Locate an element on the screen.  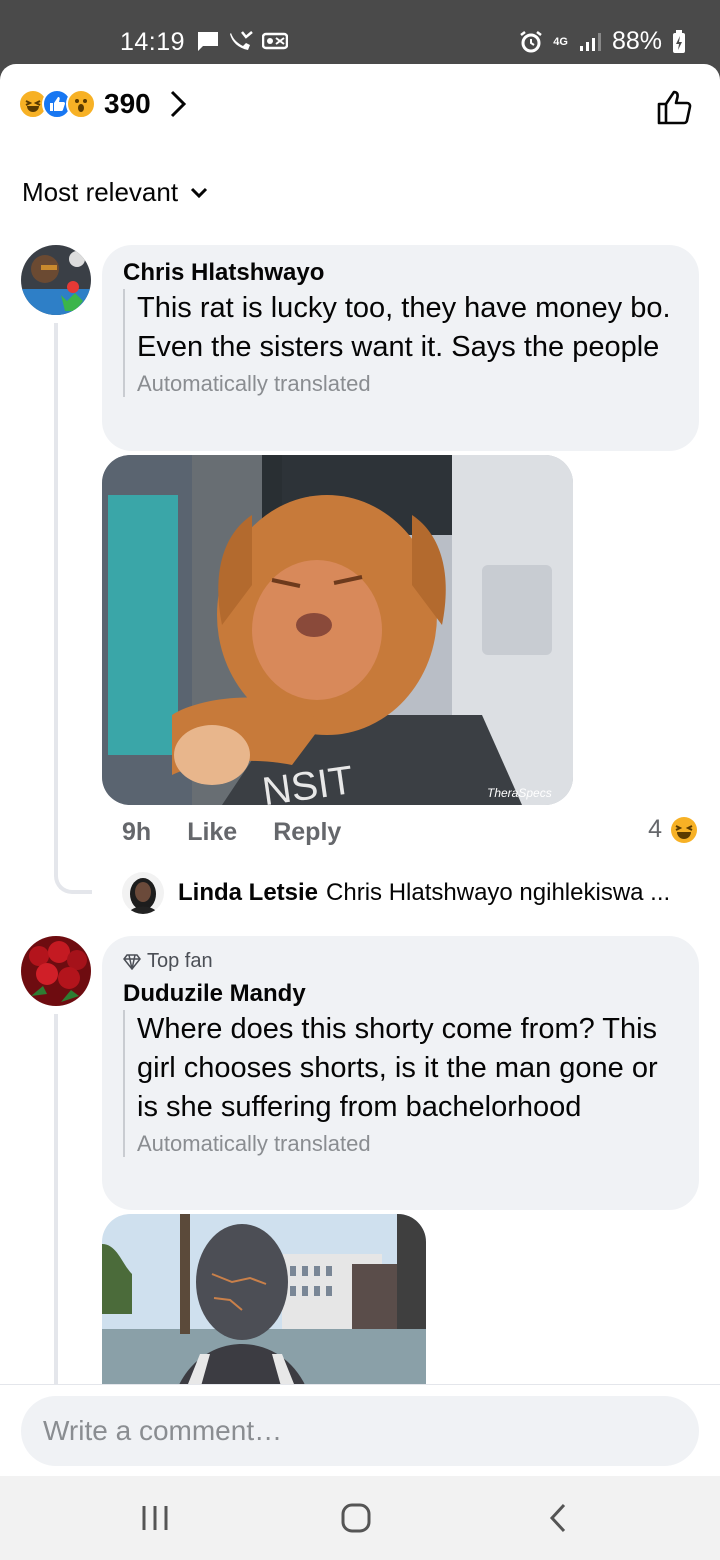
comment-input is located at coordinates (360, 1431).